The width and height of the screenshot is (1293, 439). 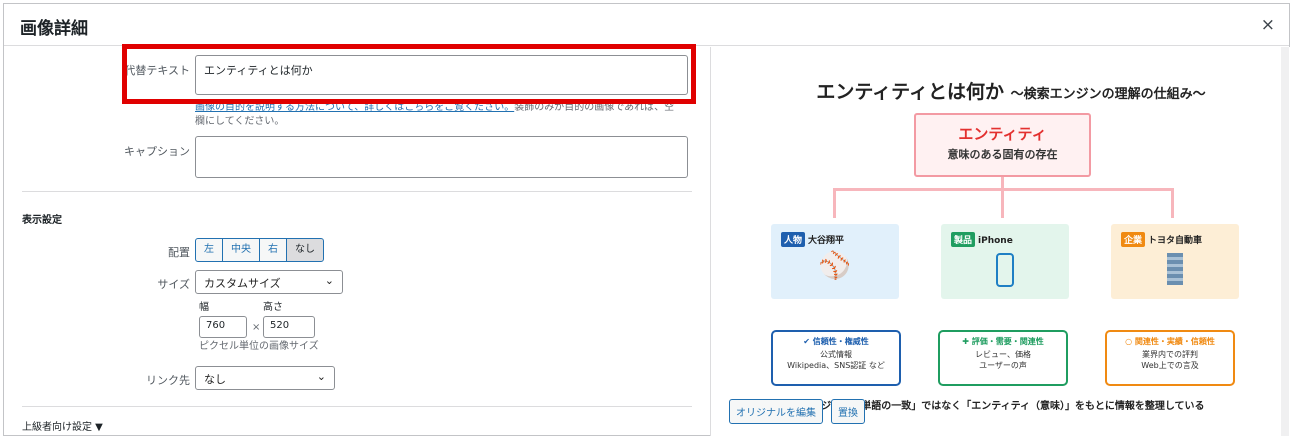 What do you see at coordinates (776, 411) in the screenshot?
I see `edit-original-button: オリジナルを編集` at bounding box center [776, 411].